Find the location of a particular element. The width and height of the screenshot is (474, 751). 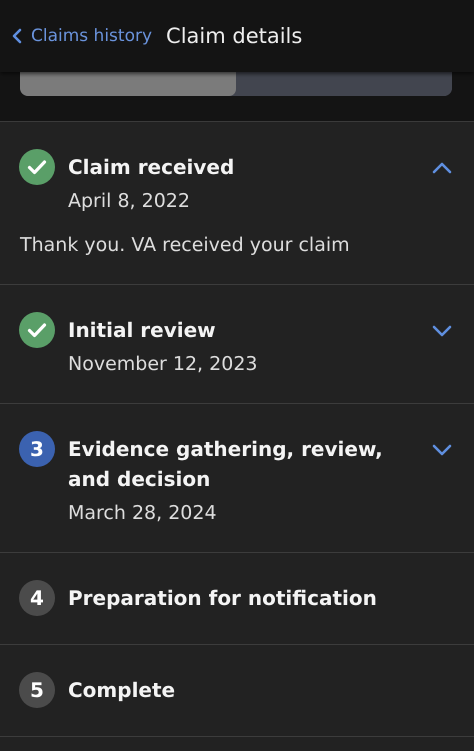

back-link: Claims history is located at coordinates (82, 36).